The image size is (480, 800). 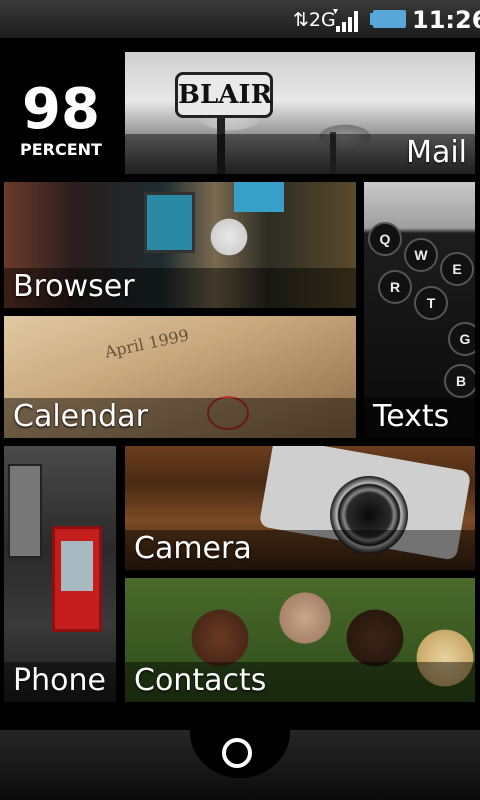 What do you see at coordinates (180, 418) in the screenshot?
I see `tile-label-bar: Calendar` at bounding box center [180, 418].